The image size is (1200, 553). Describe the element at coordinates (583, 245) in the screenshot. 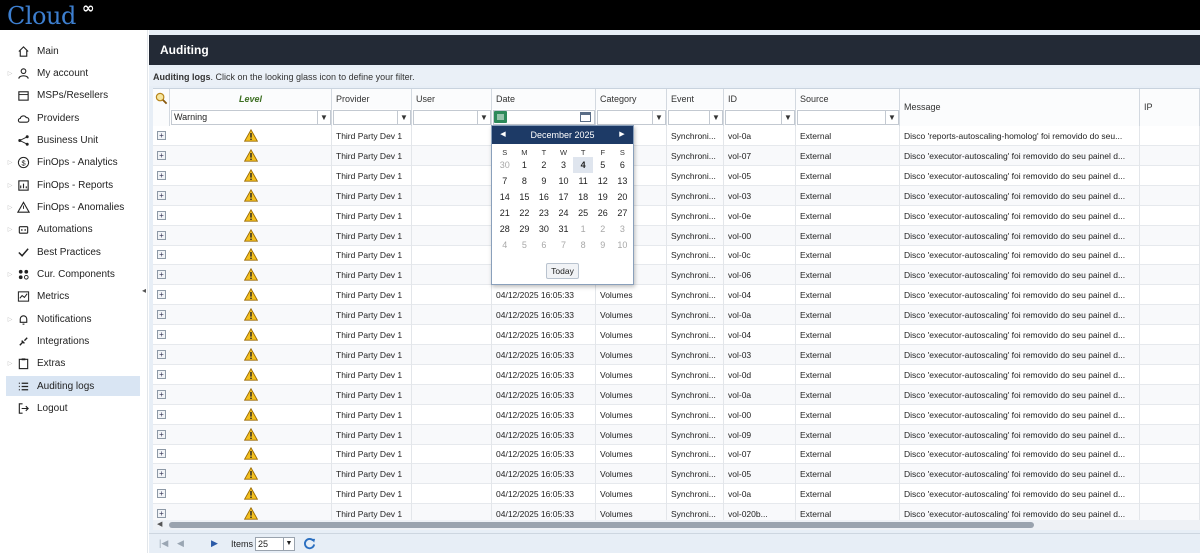

I see `calendar-day: 8` at that location.